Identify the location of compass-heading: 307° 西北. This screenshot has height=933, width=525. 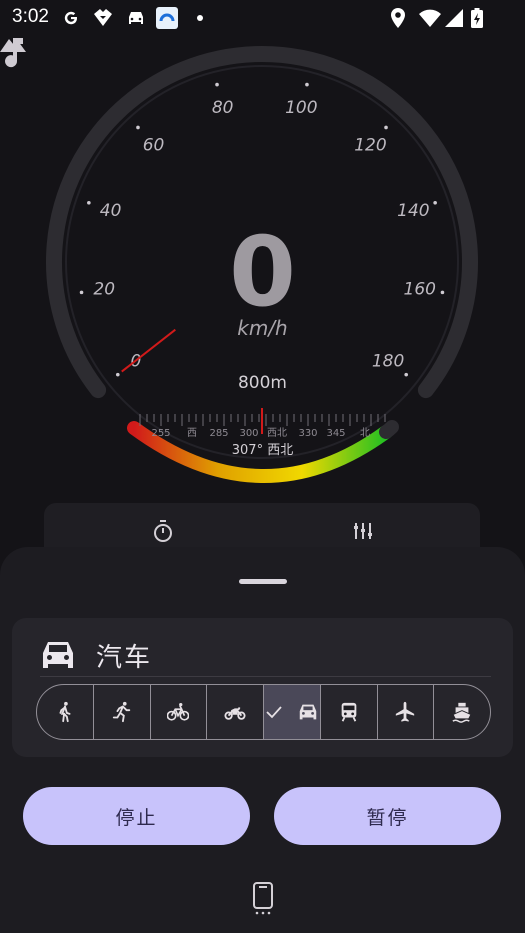
(262, 450).